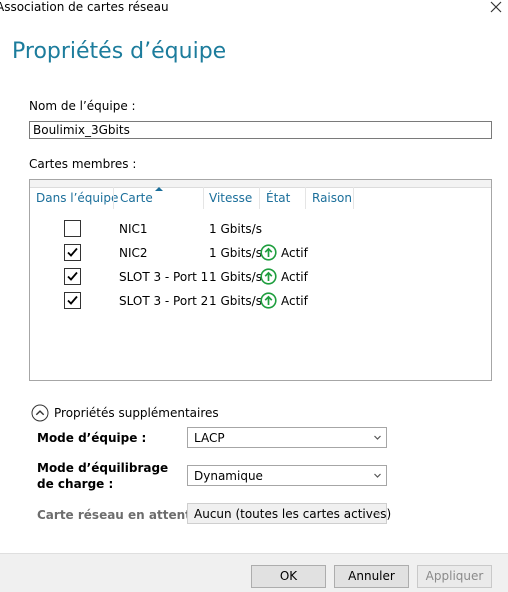 Image resolution: width=508 pixels, height=592 pixels. Describe the element at coordinates (496, 8) in the screenshot. I see `close-icon` at that location.